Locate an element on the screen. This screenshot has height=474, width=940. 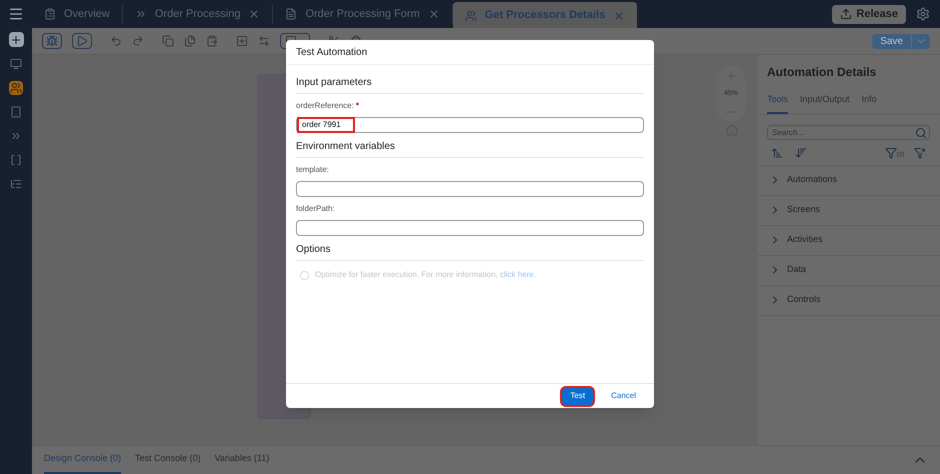
monitor-icon is located at coordinates (16, 64).